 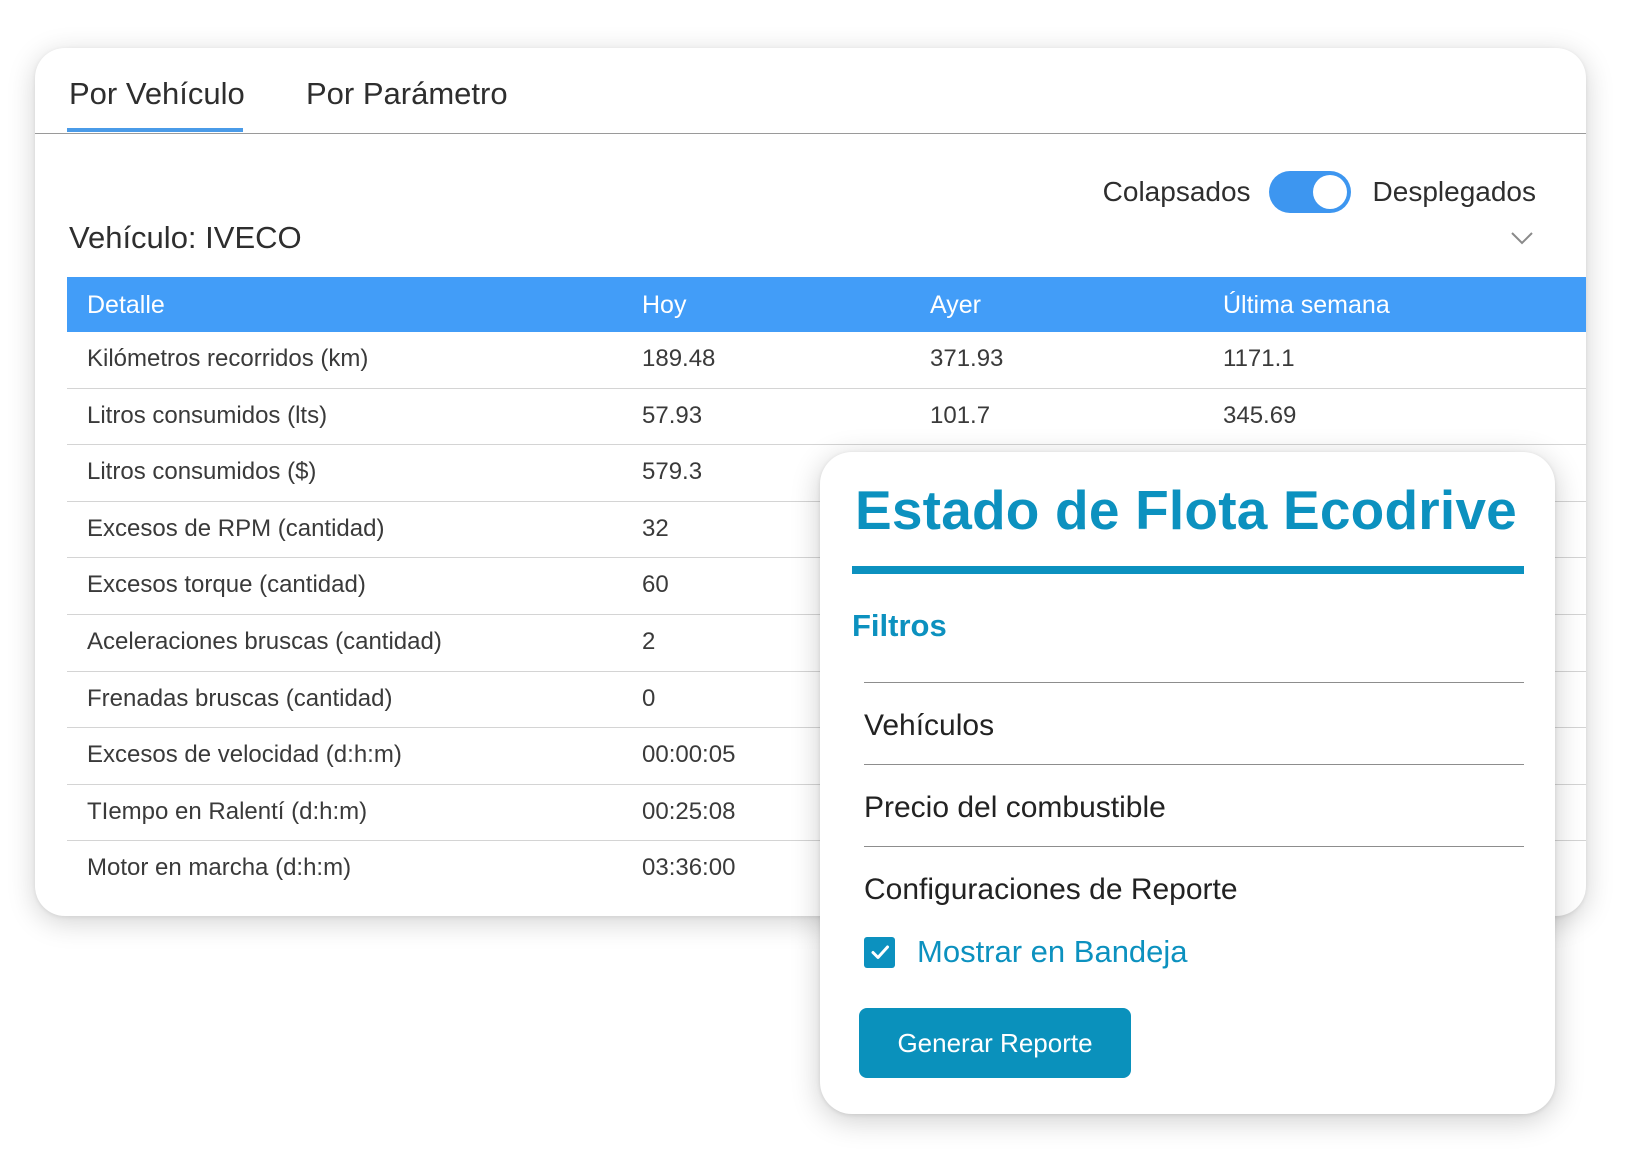 What do you see at coordinates (157, 94) in the screenshot?
I see `tab-por-vehiculo: Por Vehículo` at bounding box center [157, 94].